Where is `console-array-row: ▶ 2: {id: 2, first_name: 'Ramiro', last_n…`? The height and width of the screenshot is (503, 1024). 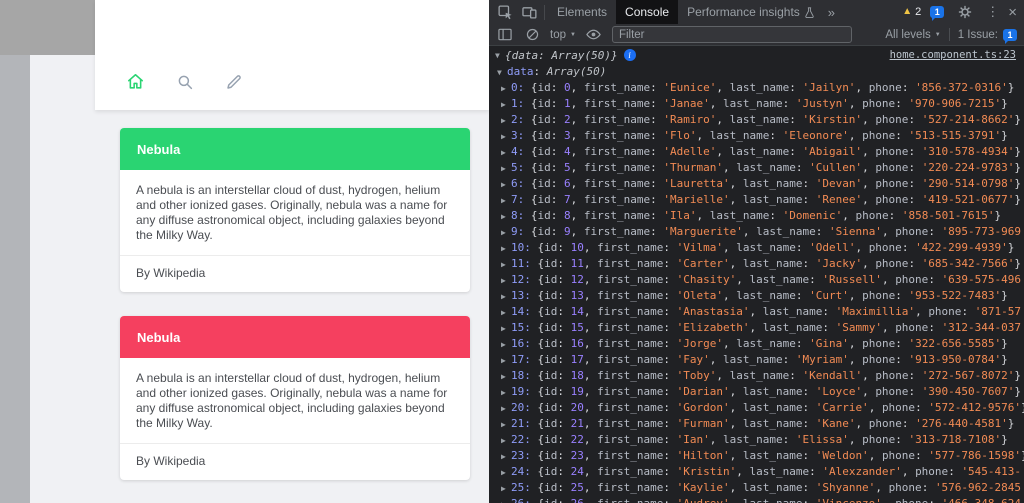
console-array-row: ▶ 2: {id: 2, first_name: 'Ramiro', last_n… is located at coordinates (756, 120).